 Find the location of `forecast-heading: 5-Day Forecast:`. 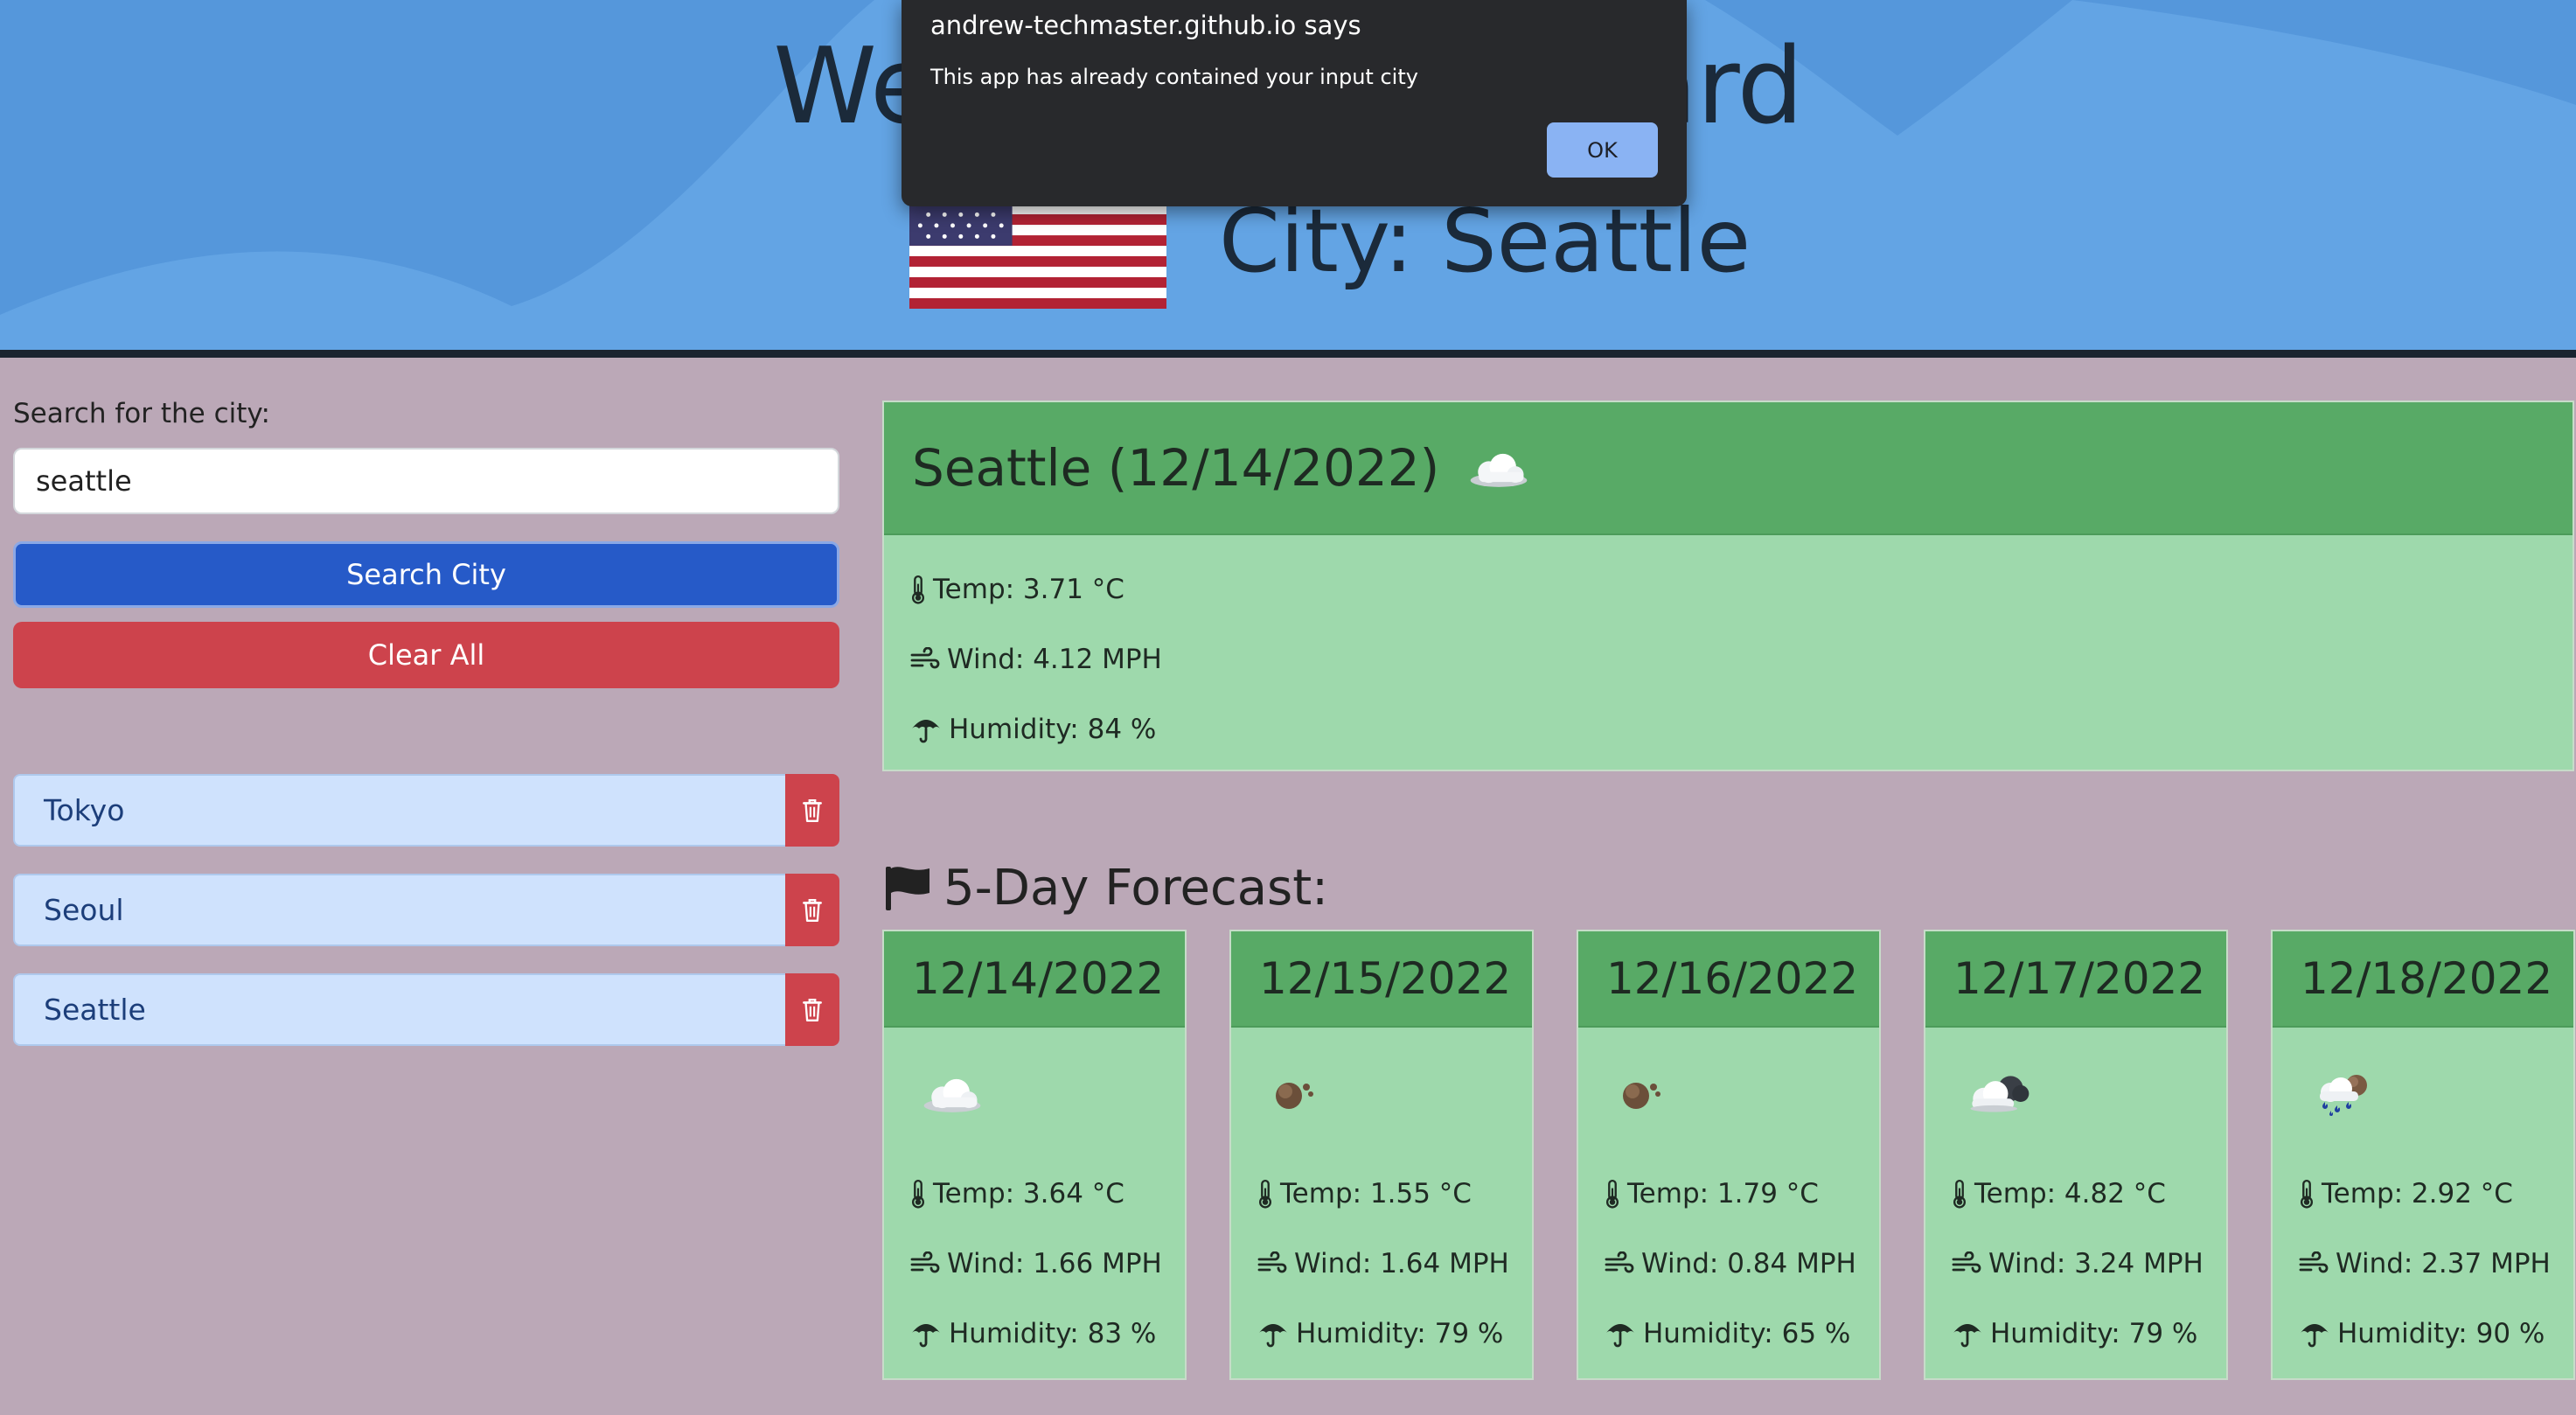

forecast-heading: 5-Day Forecast: is located at coordinates (1105, 888).